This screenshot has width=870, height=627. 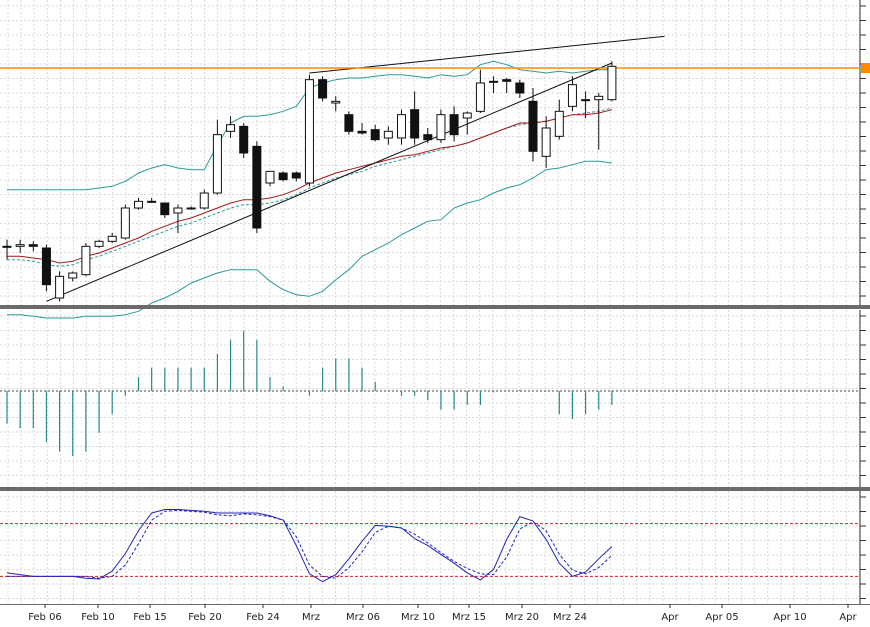 What do you see at coordinates (721, 617) in the screenshot?
I see `x-axis-tick-label: Apr 05` at bounding box center [721, 617].